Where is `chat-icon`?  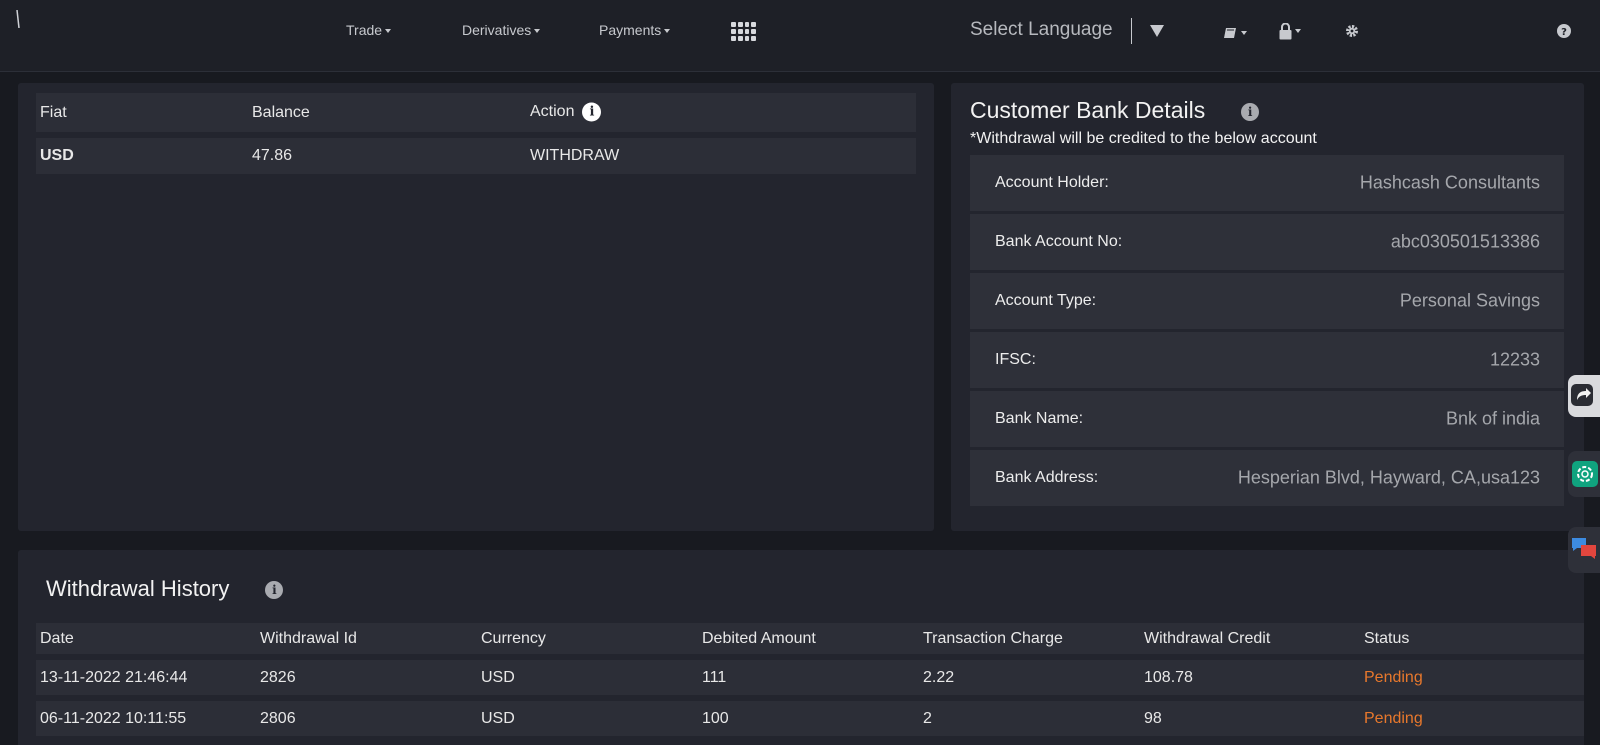 chat-icon is located at coordinates (1584, 548).